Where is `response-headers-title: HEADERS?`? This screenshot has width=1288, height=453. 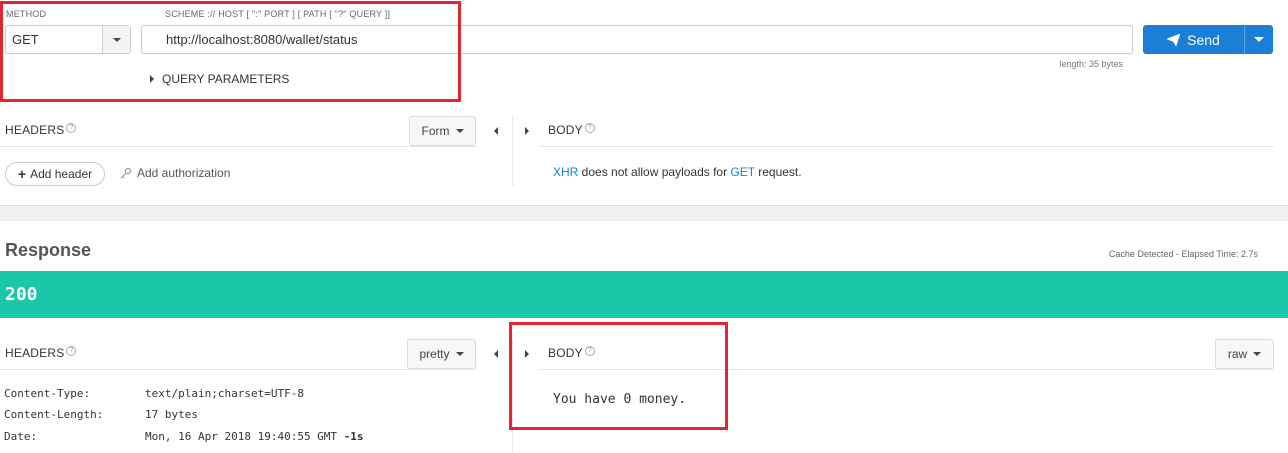
response-headers-title: HEADERS? is located at coordinates (41, 353).